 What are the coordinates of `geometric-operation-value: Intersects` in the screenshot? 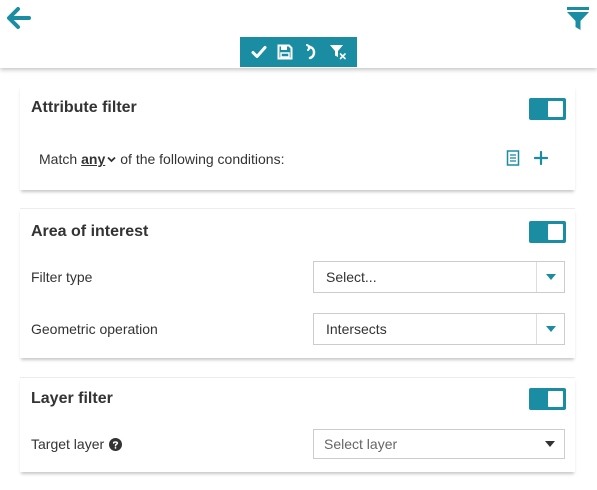 It's located at (356, 329).